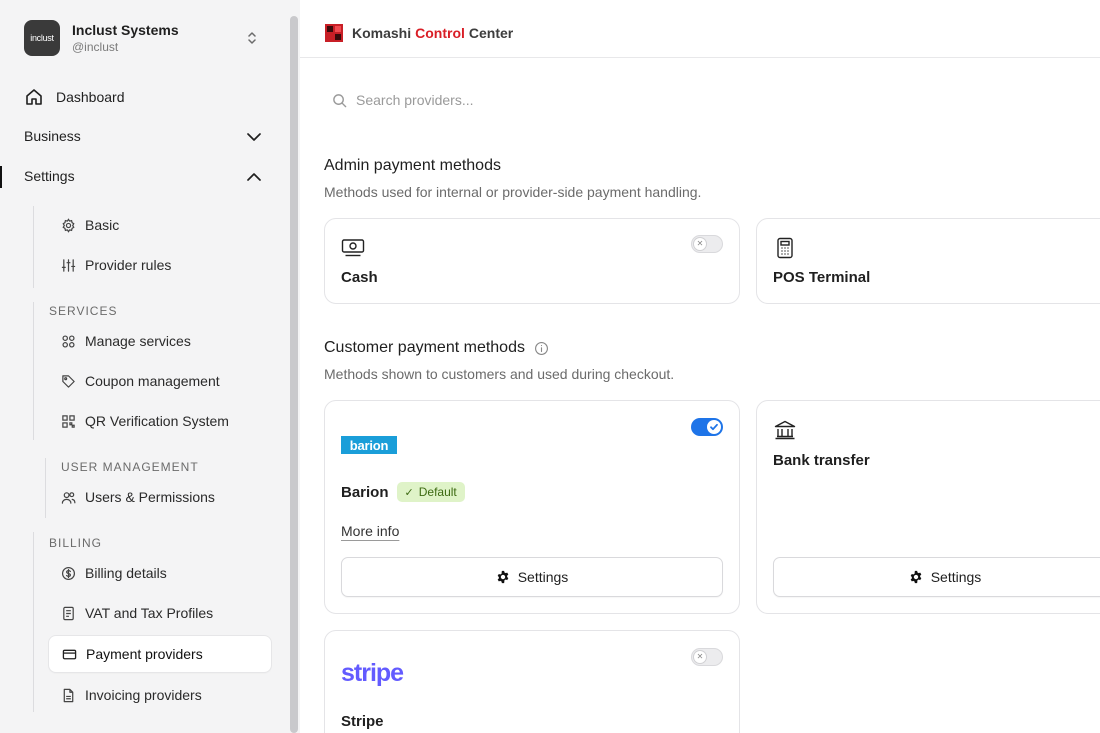  I want to click on chevron-up-down-icon, so click(252, 38).